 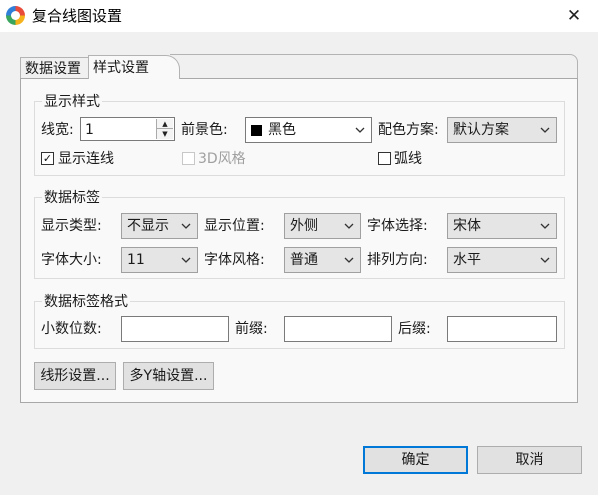 I want to click on group-title-data-label: 数据标签, so click(x=72, y=198).